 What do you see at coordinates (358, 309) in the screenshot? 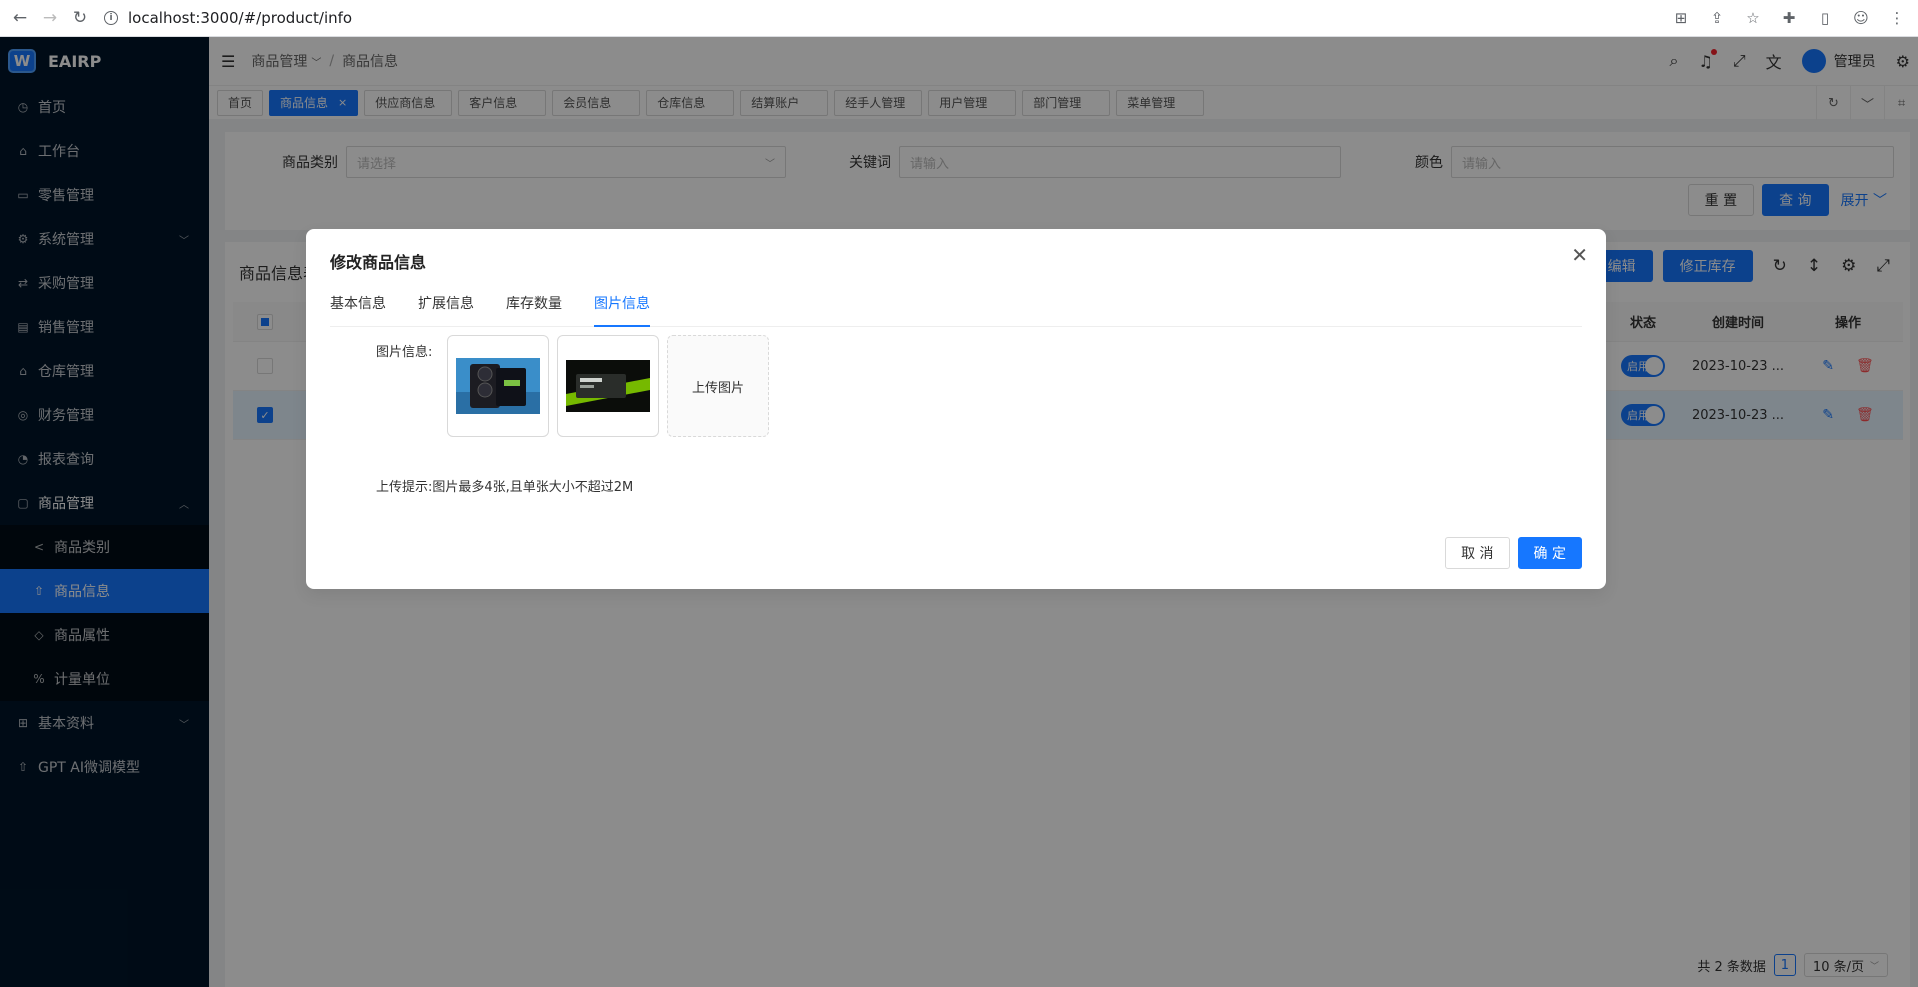
I see `tab-basic-info: 基本信息` at bounding box center [358, 309].